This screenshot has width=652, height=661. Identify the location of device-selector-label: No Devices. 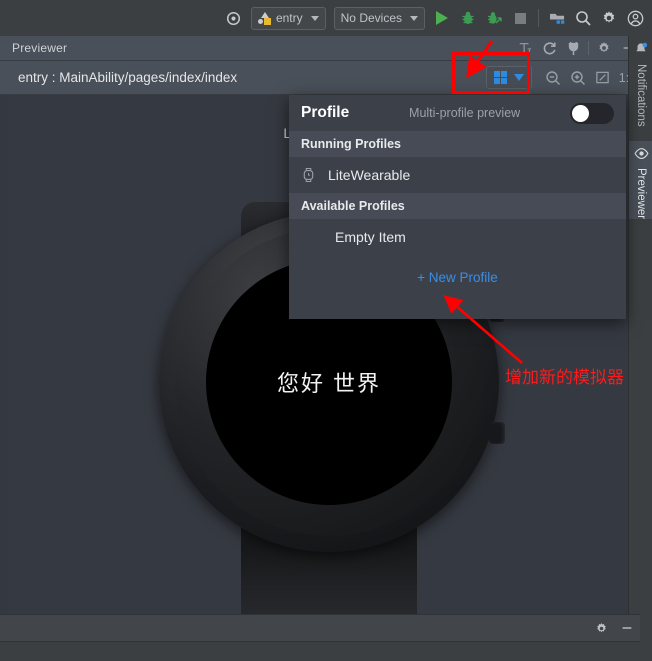
(371, 18).